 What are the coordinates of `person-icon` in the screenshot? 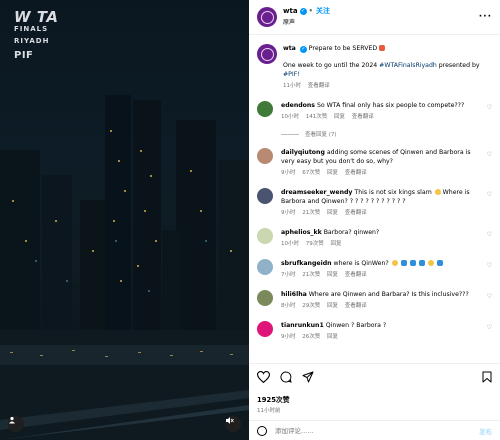 It's located at (12, 420).